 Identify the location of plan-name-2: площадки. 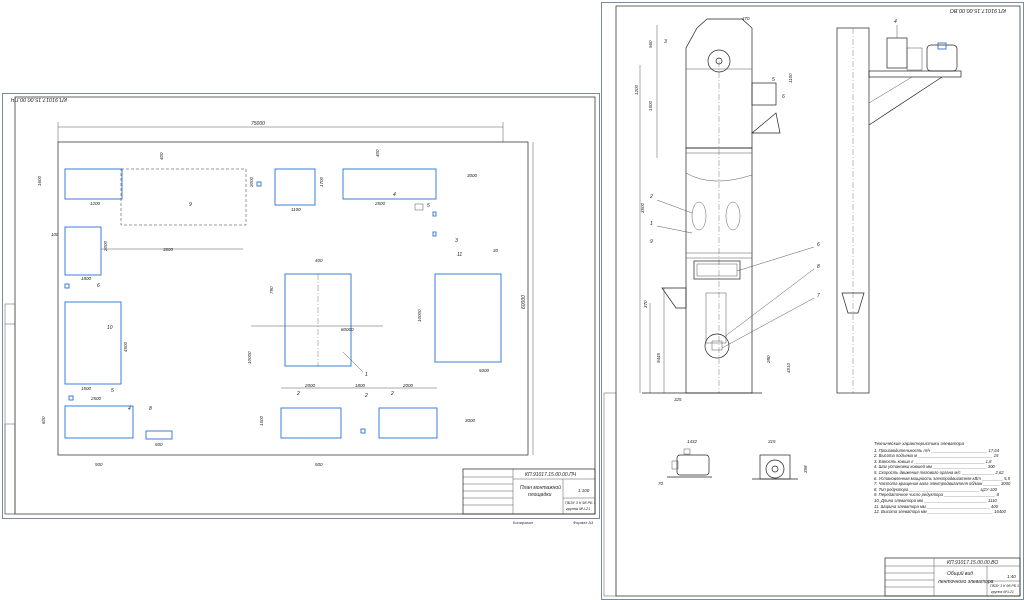
(540, 495).